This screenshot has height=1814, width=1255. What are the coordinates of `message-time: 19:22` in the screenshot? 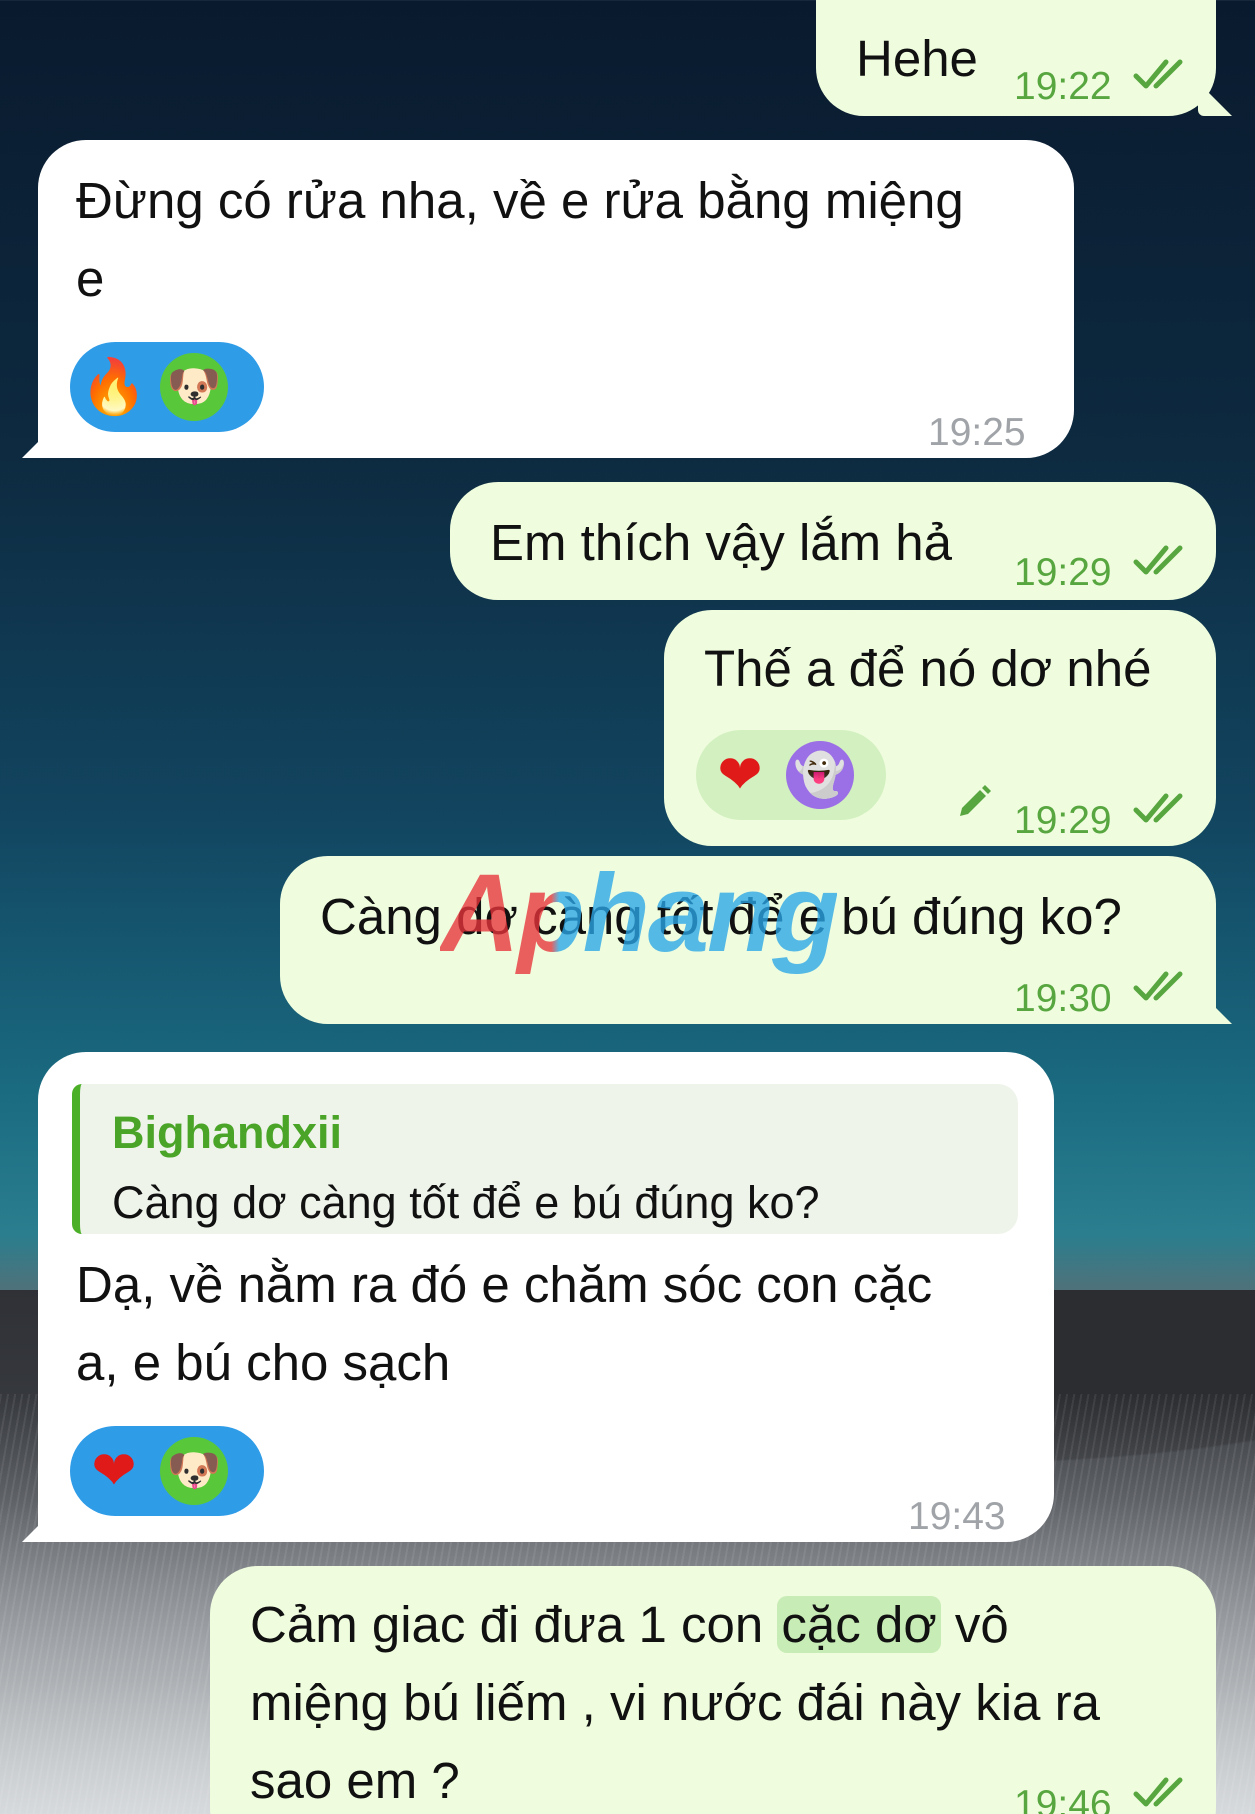 It's located at (1063, 86).